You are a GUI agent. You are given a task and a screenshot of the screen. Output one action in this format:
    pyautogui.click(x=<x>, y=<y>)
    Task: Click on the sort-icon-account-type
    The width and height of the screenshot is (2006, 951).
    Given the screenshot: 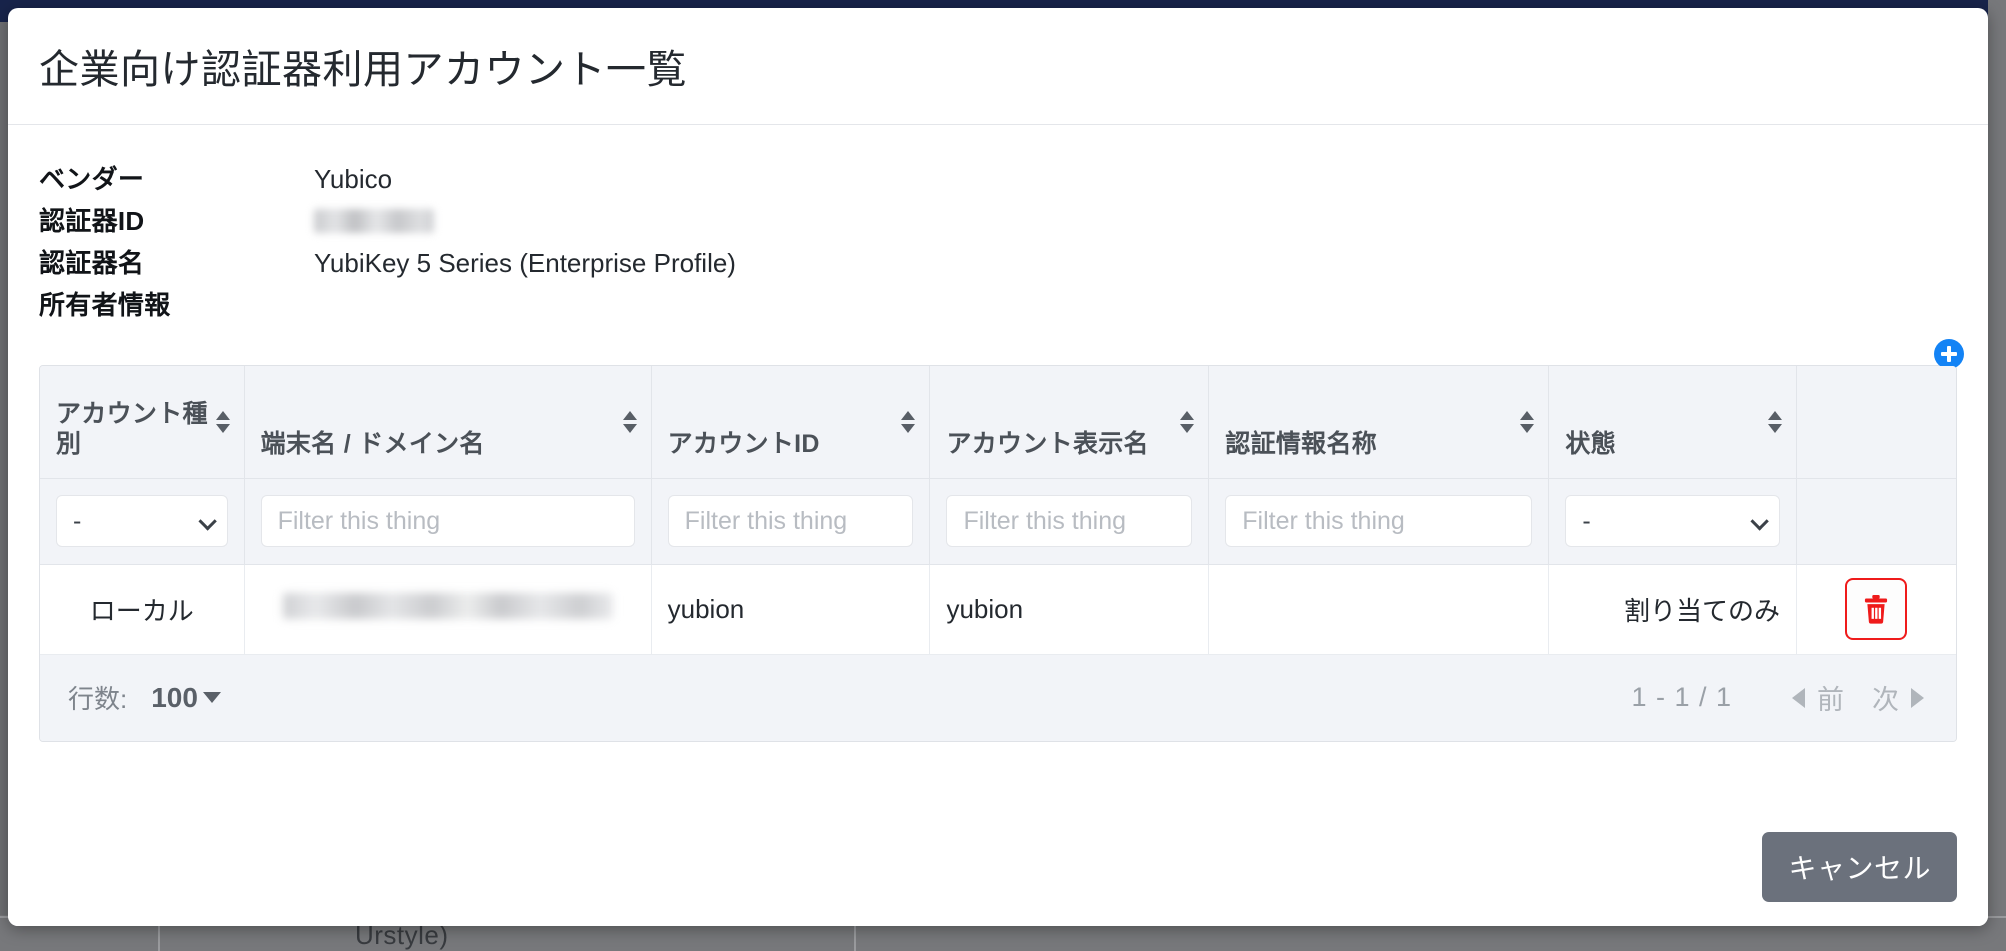 What is the action you would take?
    pyautogui.click(x=222, y=422)
    